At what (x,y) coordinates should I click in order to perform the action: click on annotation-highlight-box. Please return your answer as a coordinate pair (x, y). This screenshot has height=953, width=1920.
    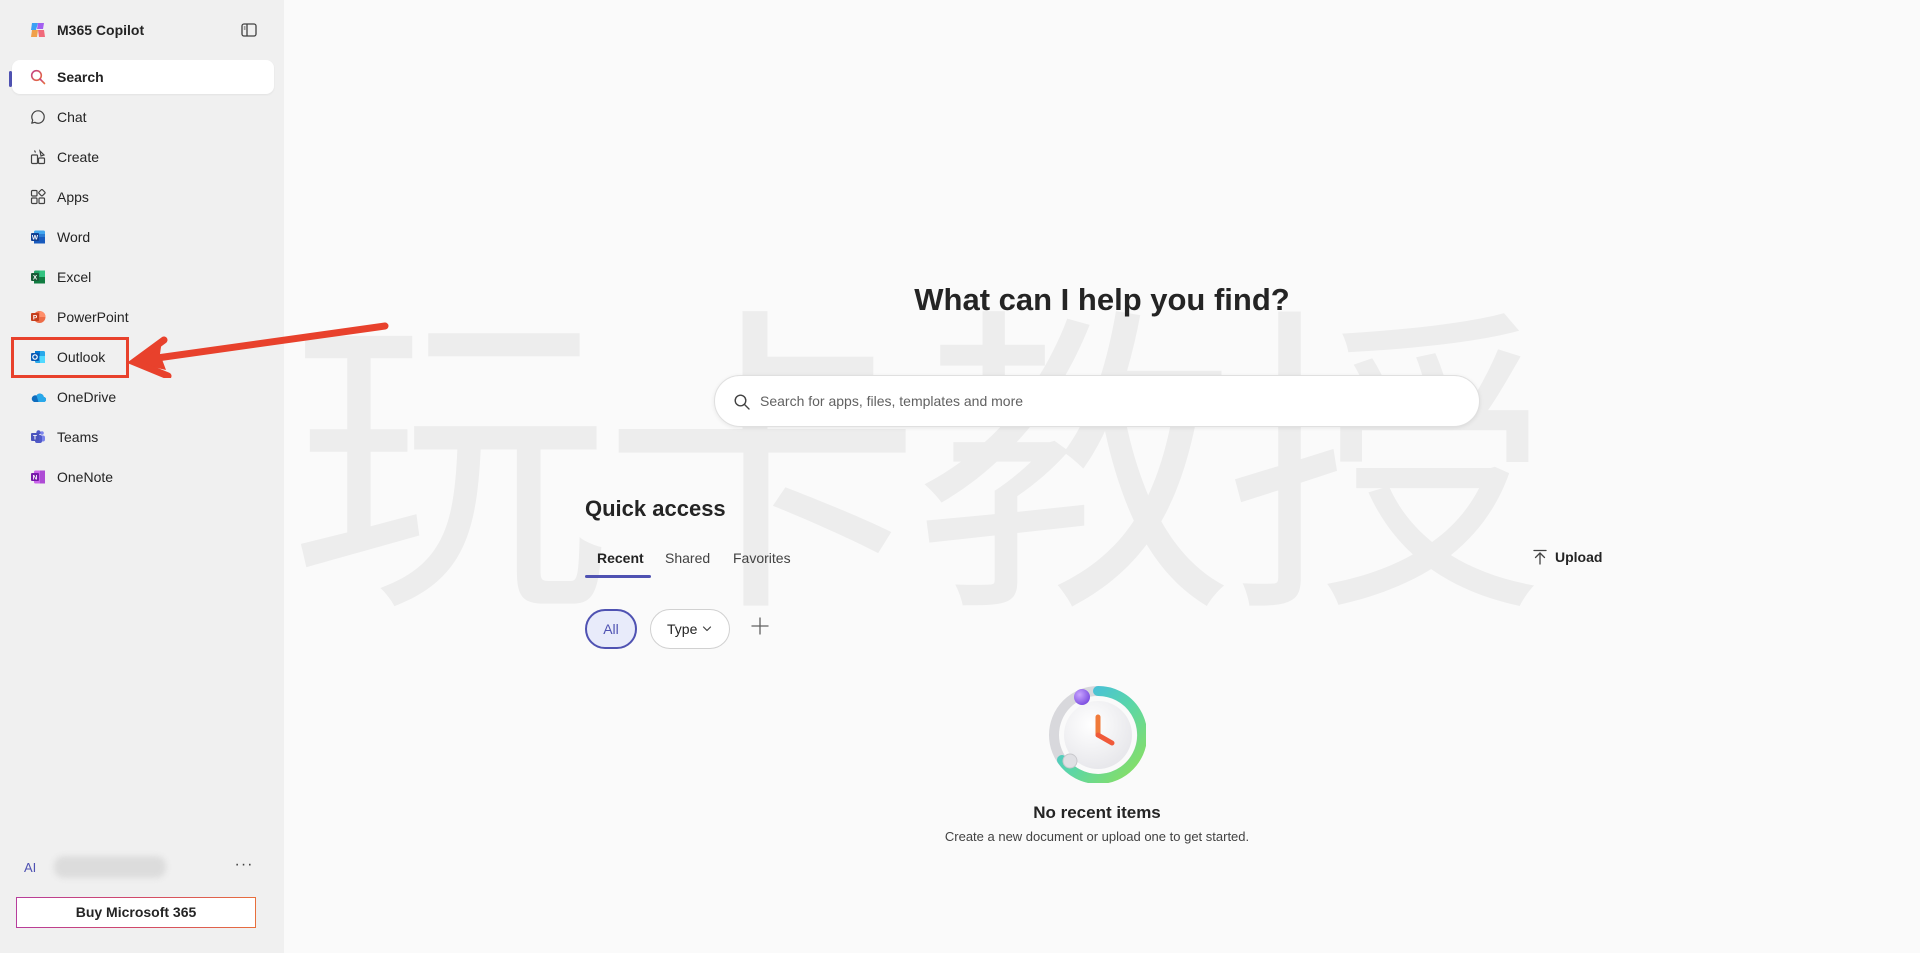
    Looking at the image, I should click on (70, 357).